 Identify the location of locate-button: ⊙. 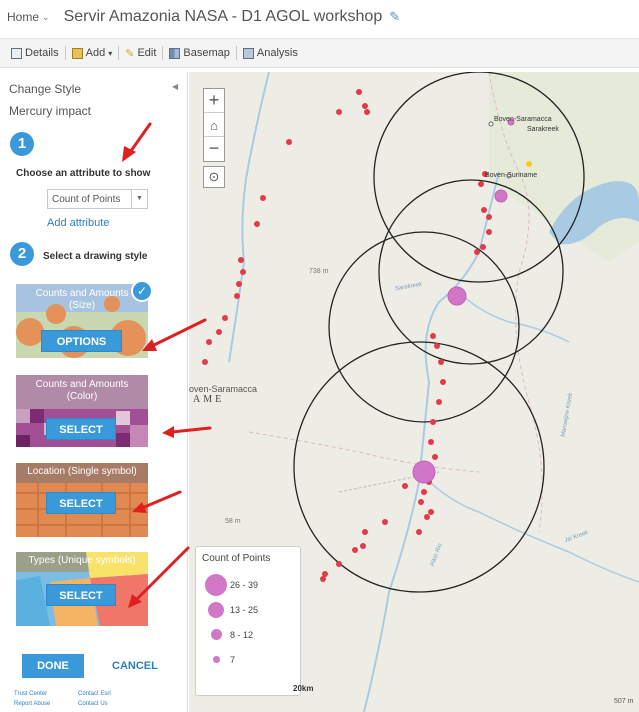
(214, 177).